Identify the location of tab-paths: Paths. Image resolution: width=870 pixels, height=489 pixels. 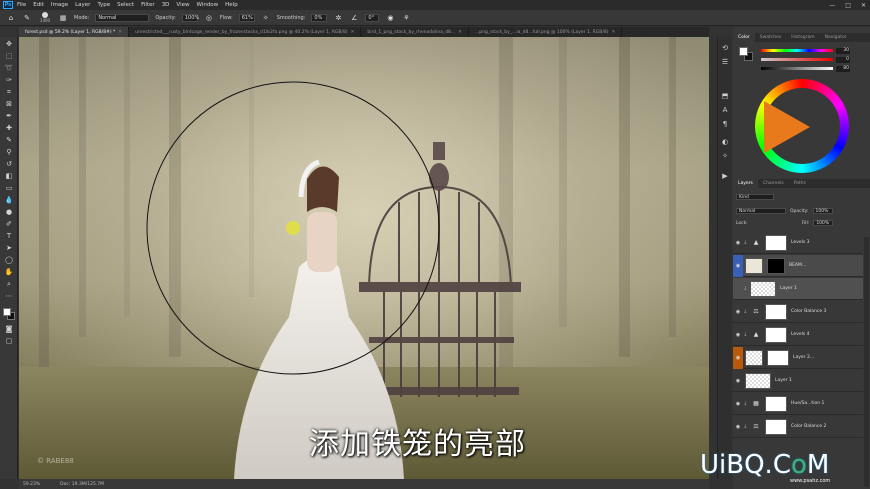
(800, 183).